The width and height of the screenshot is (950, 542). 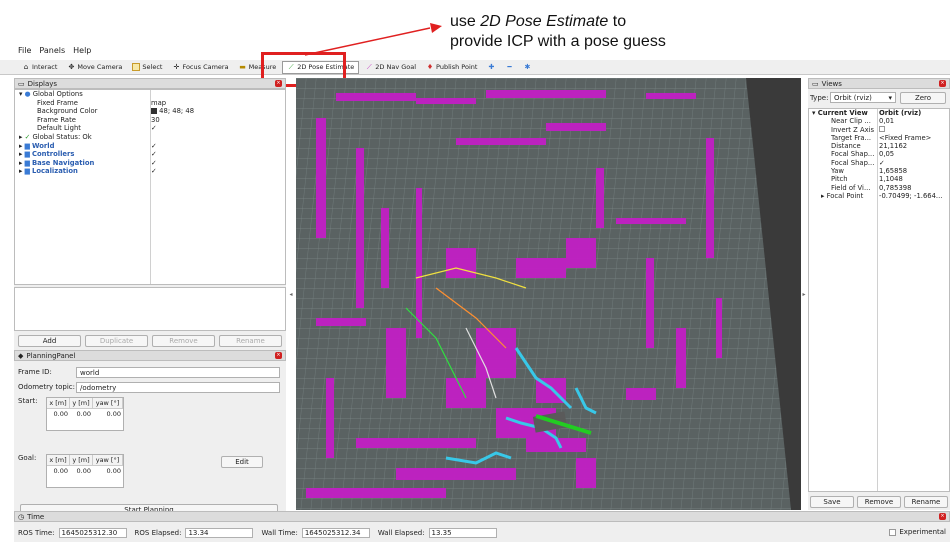 I want to click on start-label: Start:, so click(x=28, y=401).